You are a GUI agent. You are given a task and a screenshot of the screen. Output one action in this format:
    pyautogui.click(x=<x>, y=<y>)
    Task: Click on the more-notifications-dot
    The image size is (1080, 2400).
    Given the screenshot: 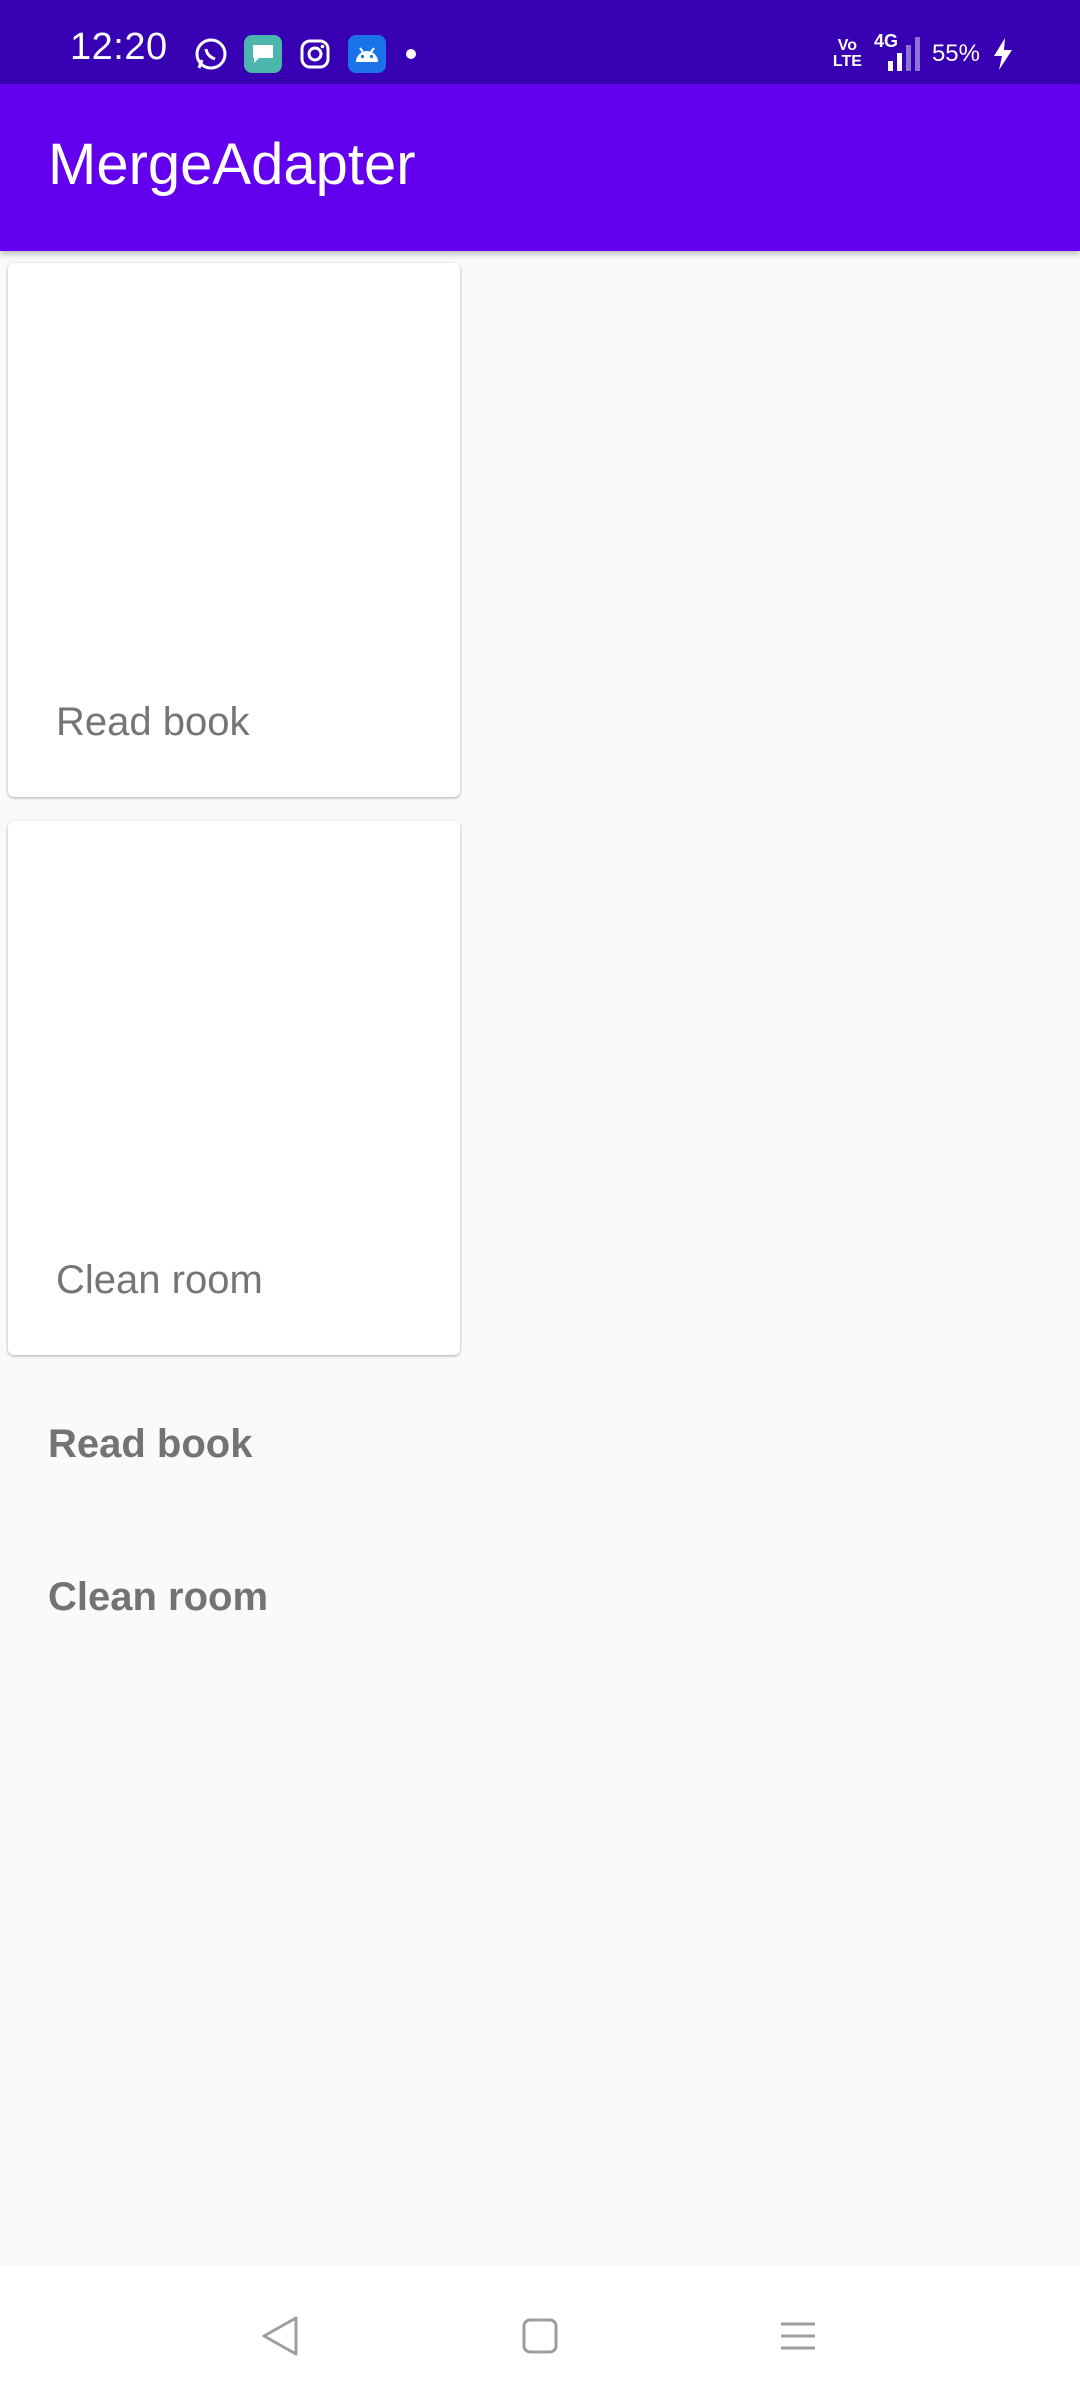 What is the action you would take?
    pyautogui.click(x=411, y=54)
    